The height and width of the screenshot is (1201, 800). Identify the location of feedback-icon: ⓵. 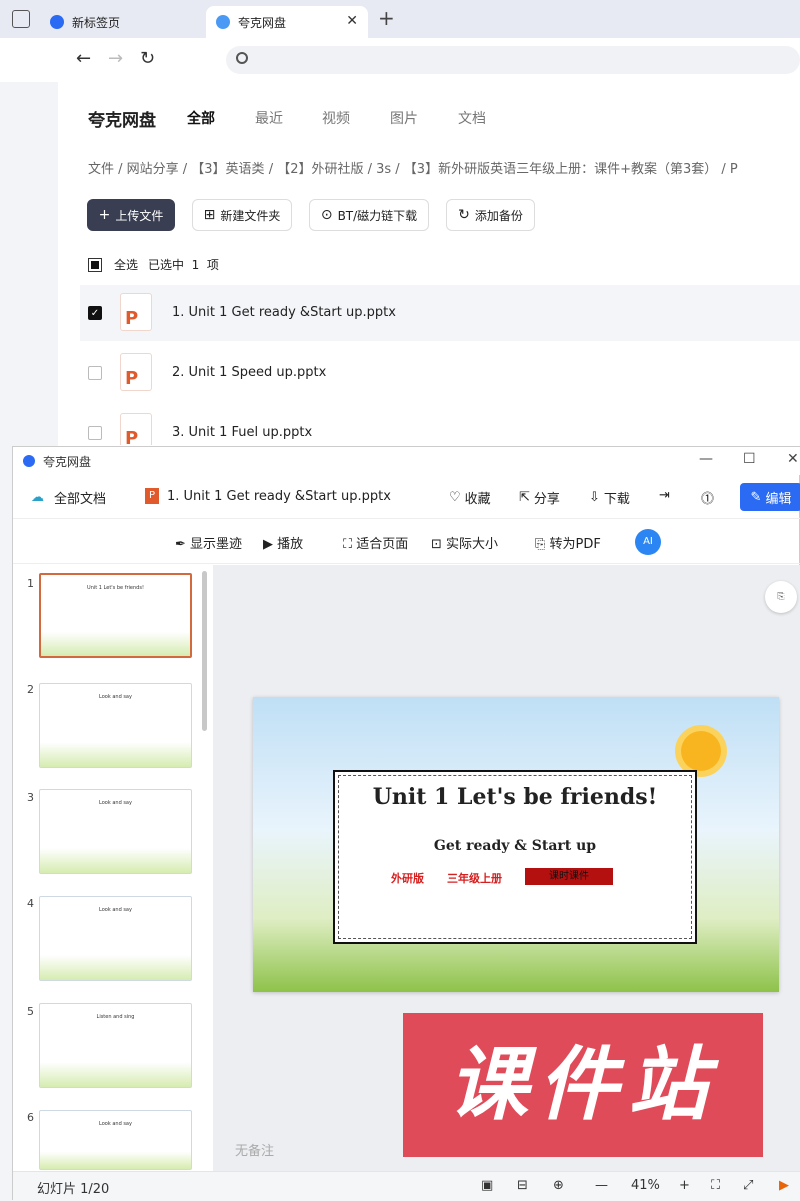
(707, 497).